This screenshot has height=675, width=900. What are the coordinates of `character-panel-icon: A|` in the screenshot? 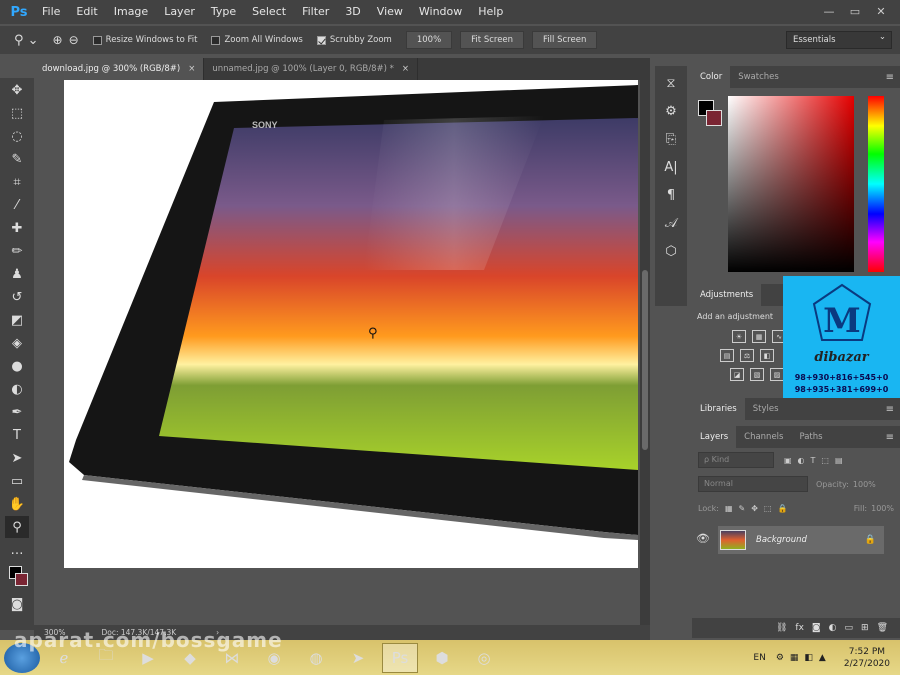 It's located at (671, 167).